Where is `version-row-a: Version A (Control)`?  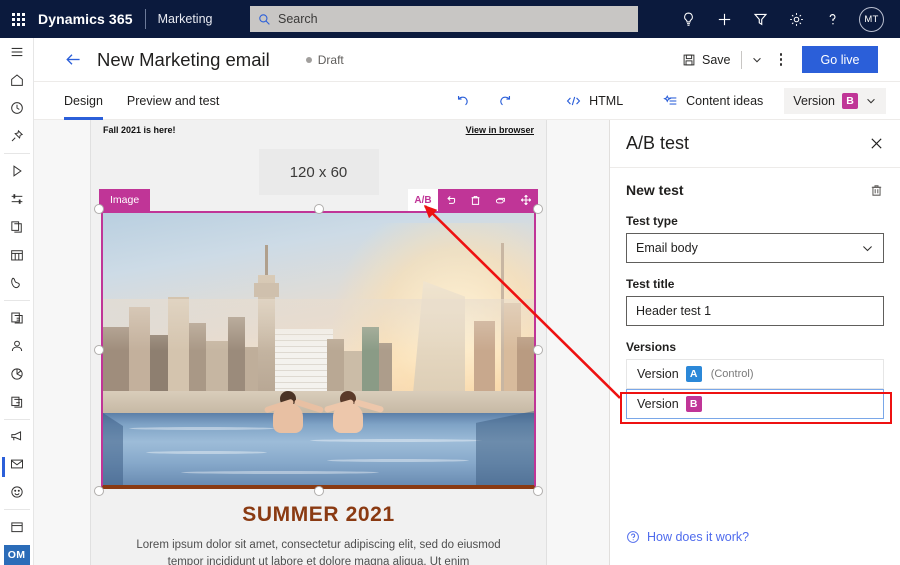 version-row-a: Version A (Control) is located at coordinates (755, 374).